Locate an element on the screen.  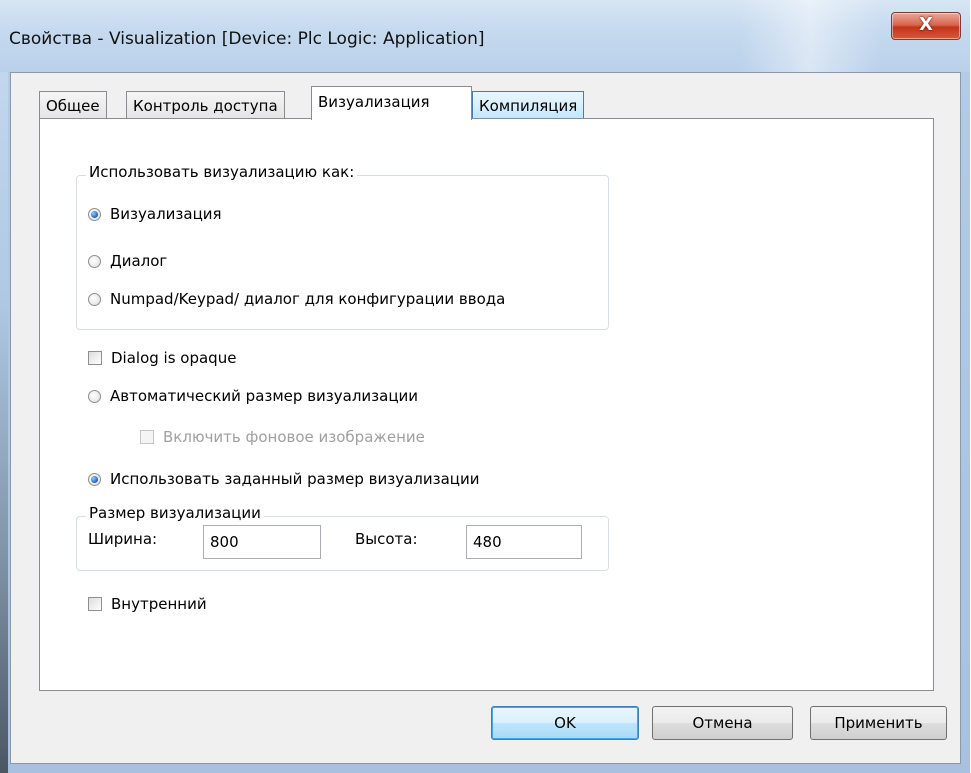
background-image-label: Включить фоновое изображение is located at coordinates (294, 437).